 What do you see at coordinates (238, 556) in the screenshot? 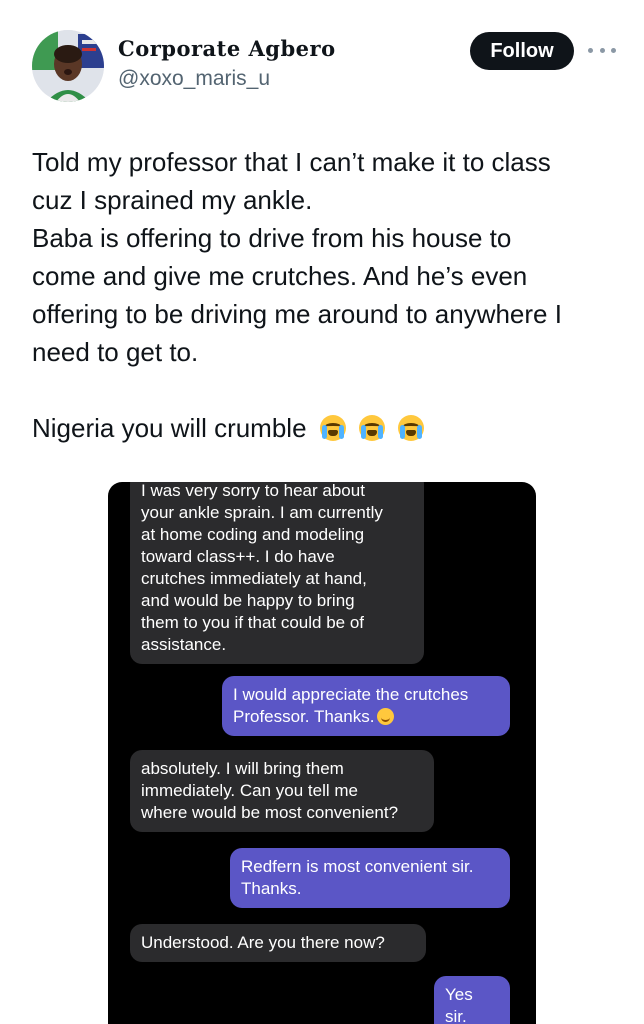
I see `message-line: toward class++. I do have` at bounding box center [238, 556].